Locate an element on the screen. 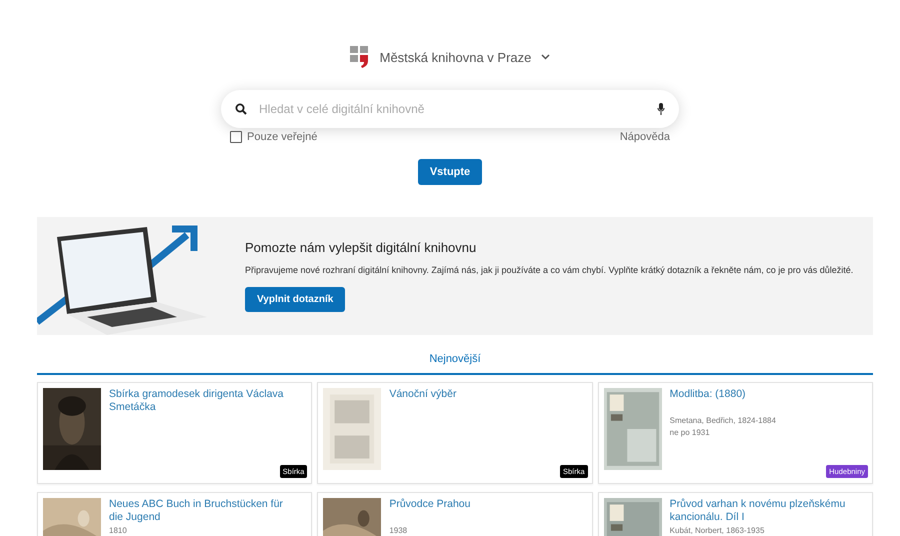 This screenshot has height=536, width=900. search-icon is located at coordinates (241, 109).